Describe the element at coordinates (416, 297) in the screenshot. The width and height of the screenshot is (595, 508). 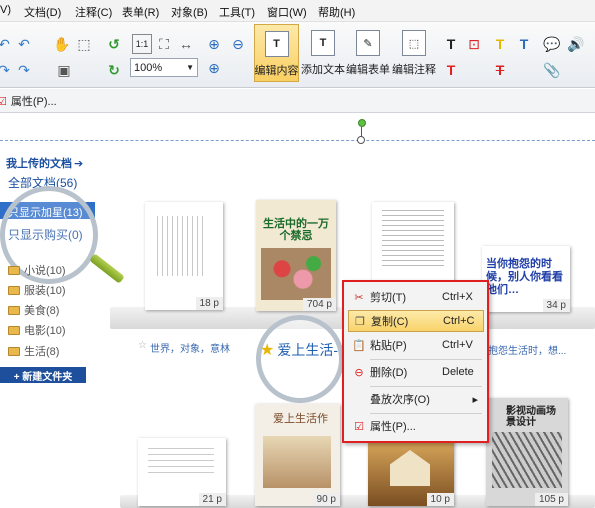
I see `menu-item-cut: ✂ 剪切(T) Ctrl+X` at that location.